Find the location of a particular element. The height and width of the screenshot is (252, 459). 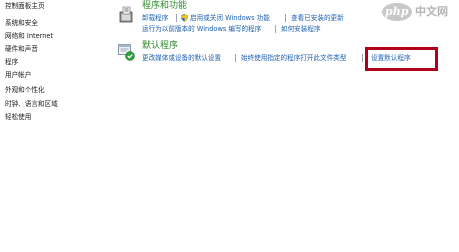

default-programs-icon is located at coordinates (126, 52).